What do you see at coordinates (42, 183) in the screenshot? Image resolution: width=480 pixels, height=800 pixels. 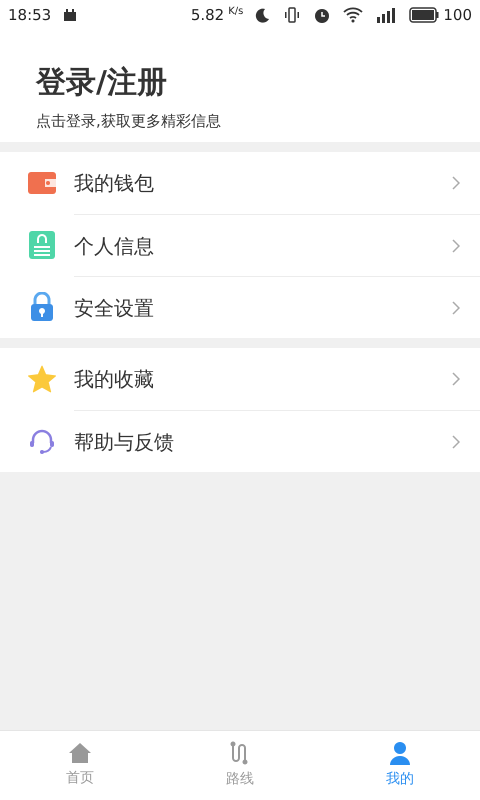 I see `wallet-icon` at bounding box center [42, 183].